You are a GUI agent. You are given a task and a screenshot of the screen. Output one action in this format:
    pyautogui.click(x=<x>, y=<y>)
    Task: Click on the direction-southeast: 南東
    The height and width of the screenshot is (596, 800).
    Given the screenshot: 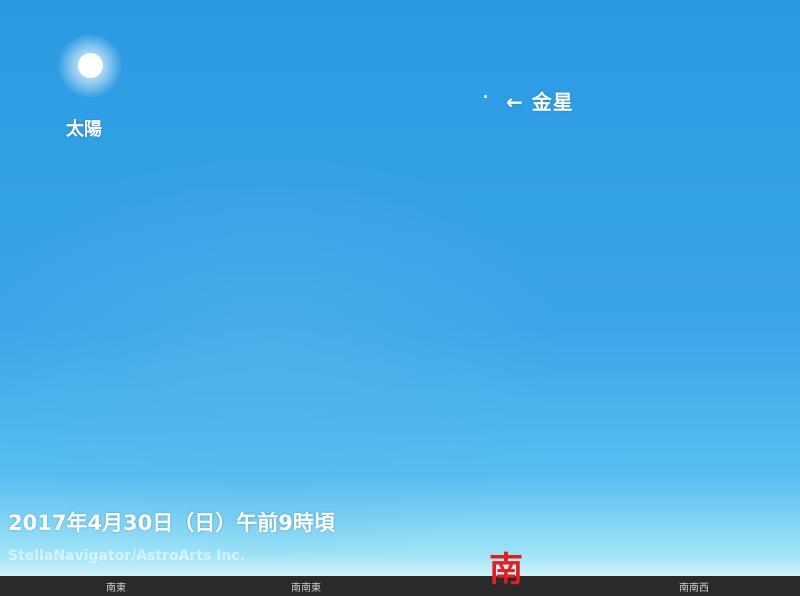 What is the action you would take?
    pyautogui.click(x=116, y=588)
    